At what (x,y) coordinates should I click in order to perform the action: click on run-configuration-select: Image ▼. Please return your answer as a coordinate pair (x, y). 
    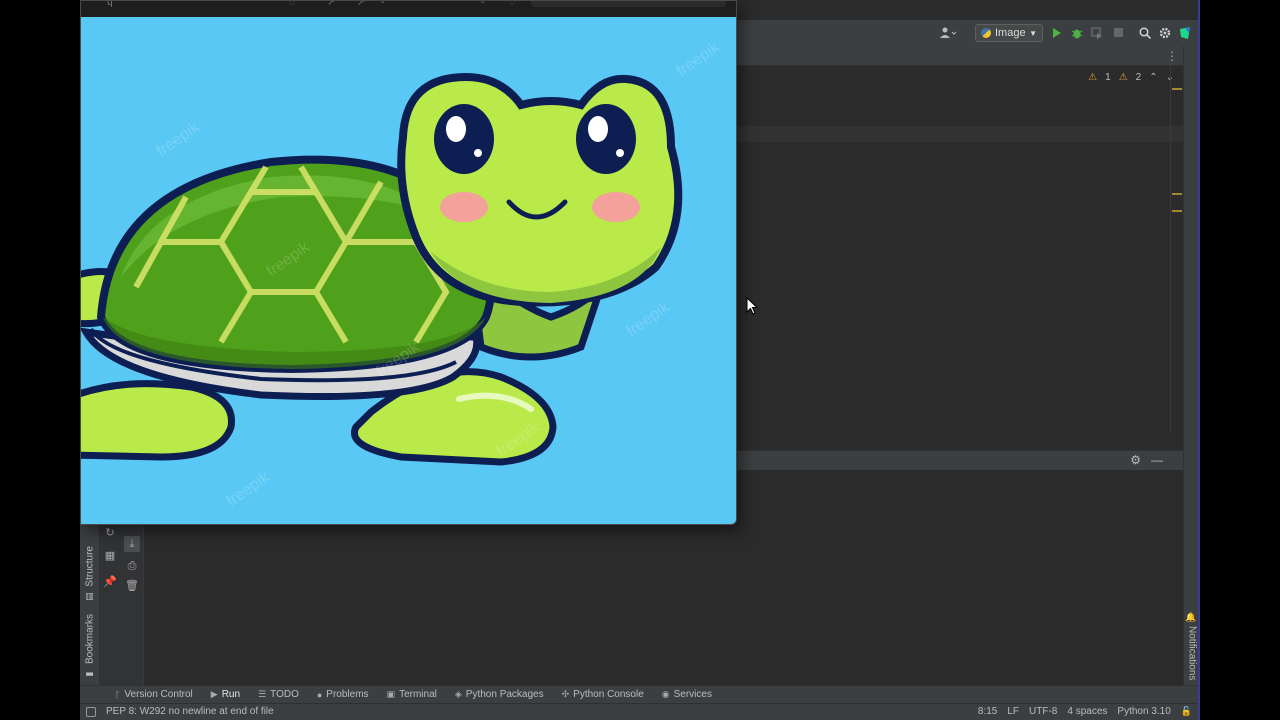
    Looking at the image, I should click on (1009, 33).